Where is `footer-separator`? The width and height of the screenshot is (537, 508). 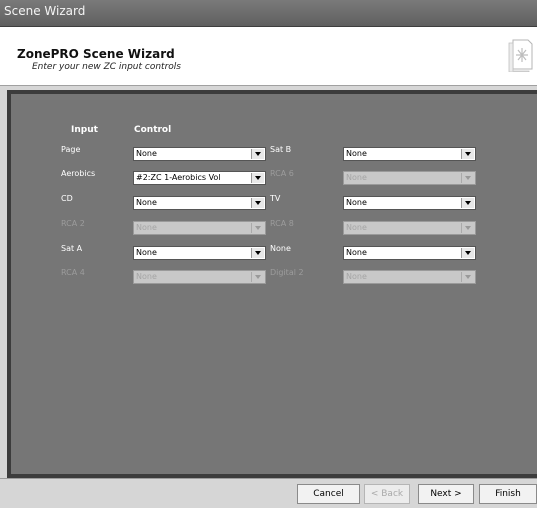 footer-separator is located at coordinates (268, 478).